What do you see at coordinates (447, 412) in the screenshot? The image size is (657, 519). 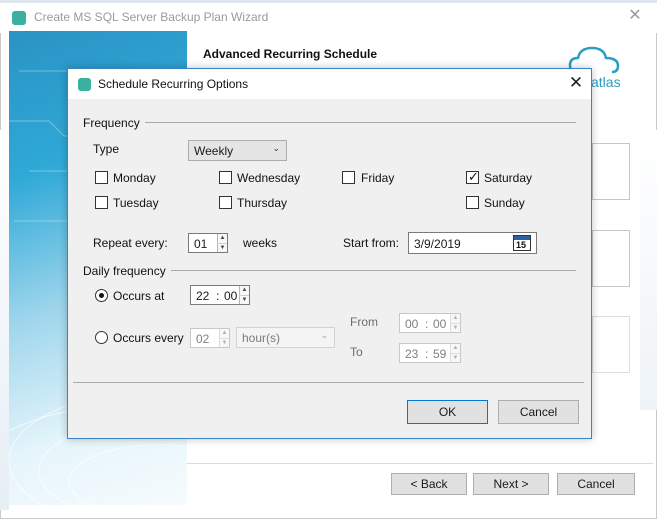 I see `ok-button: OK` at bounding box center [447, 412].